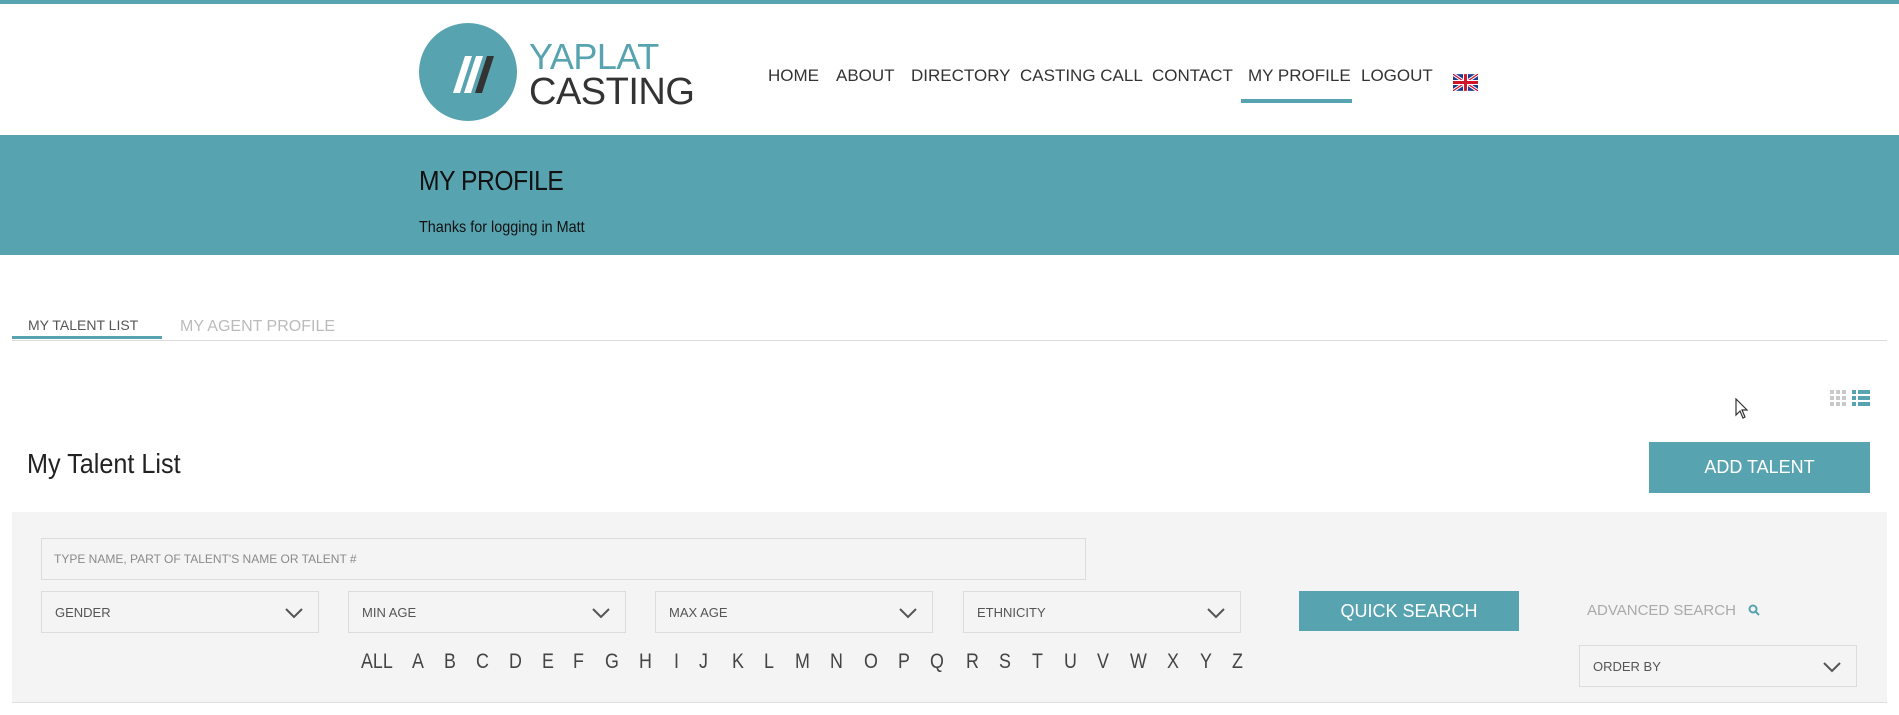  Describe the element at coordinates (1754, 610) in the screenshot. I see `search-icon` at that location.